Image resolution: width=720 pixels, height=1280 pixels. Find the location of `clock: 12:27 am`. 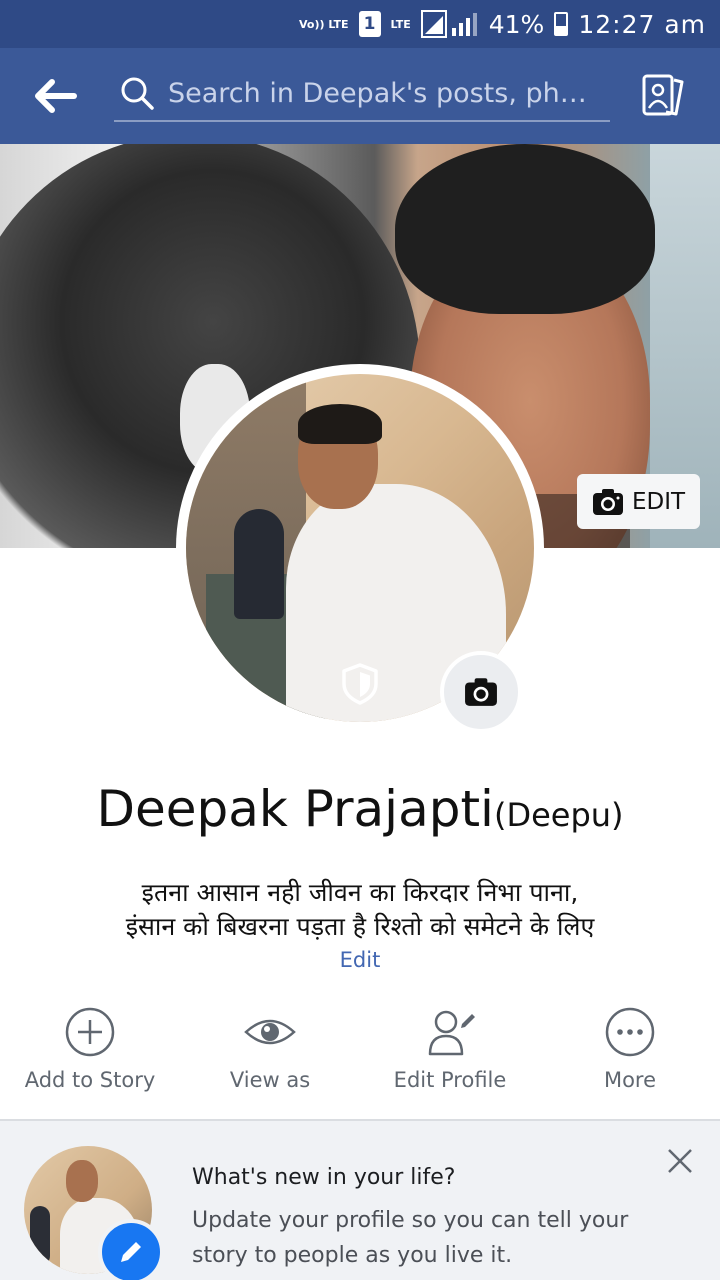

clock: 12:27 am is located at coordinates (642, 24).